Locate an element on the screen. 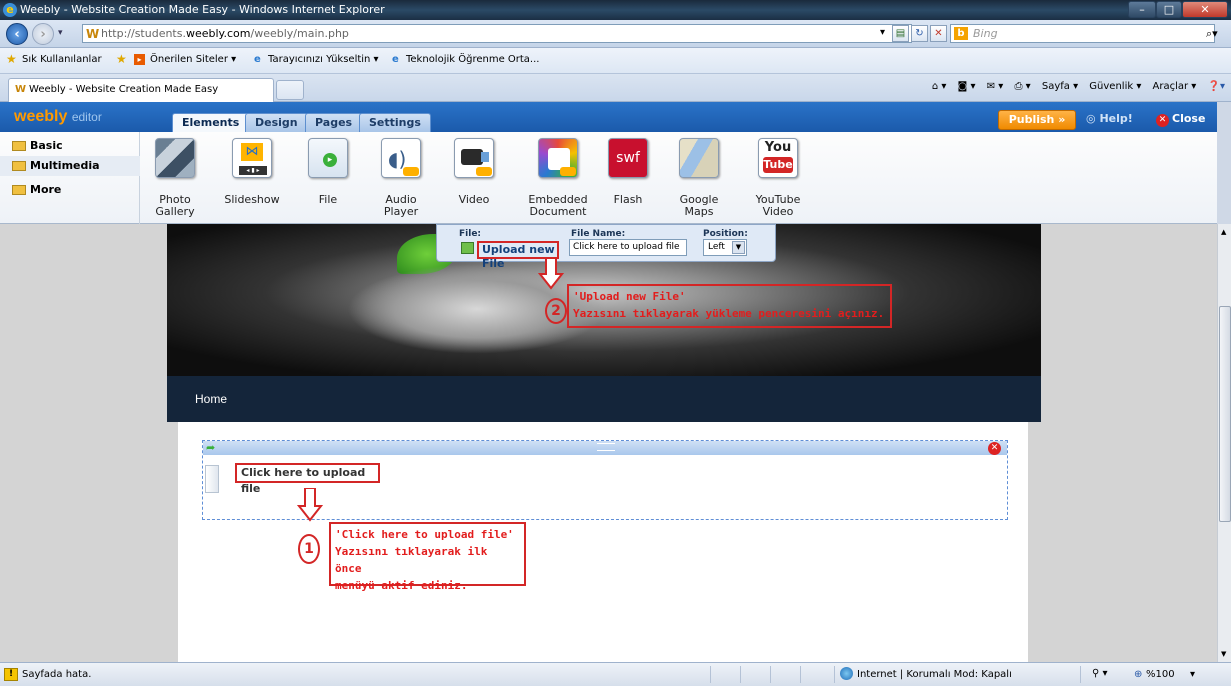 Image resolution: width=1231 pixels, height=686 pixels. drag-handle-icon is located at coordinates (606, 447).